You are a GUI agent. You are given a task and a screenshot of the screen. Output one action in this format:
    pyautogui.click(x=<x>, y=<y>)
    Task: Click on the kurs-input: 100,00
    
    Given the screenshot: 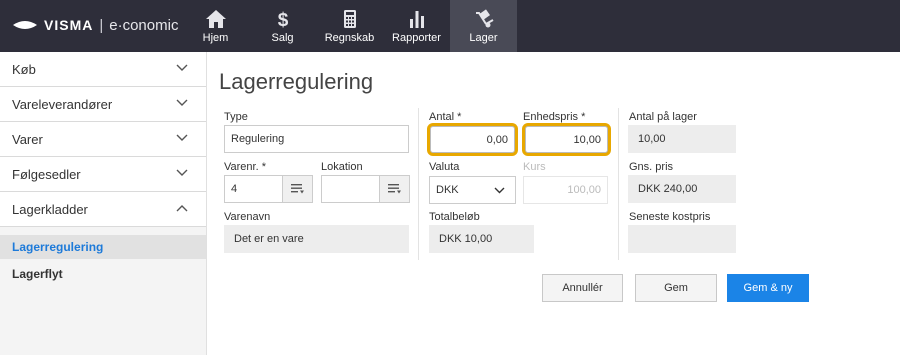 What is the action you would take?
    pyautogui.click(x=565, y=190)
    